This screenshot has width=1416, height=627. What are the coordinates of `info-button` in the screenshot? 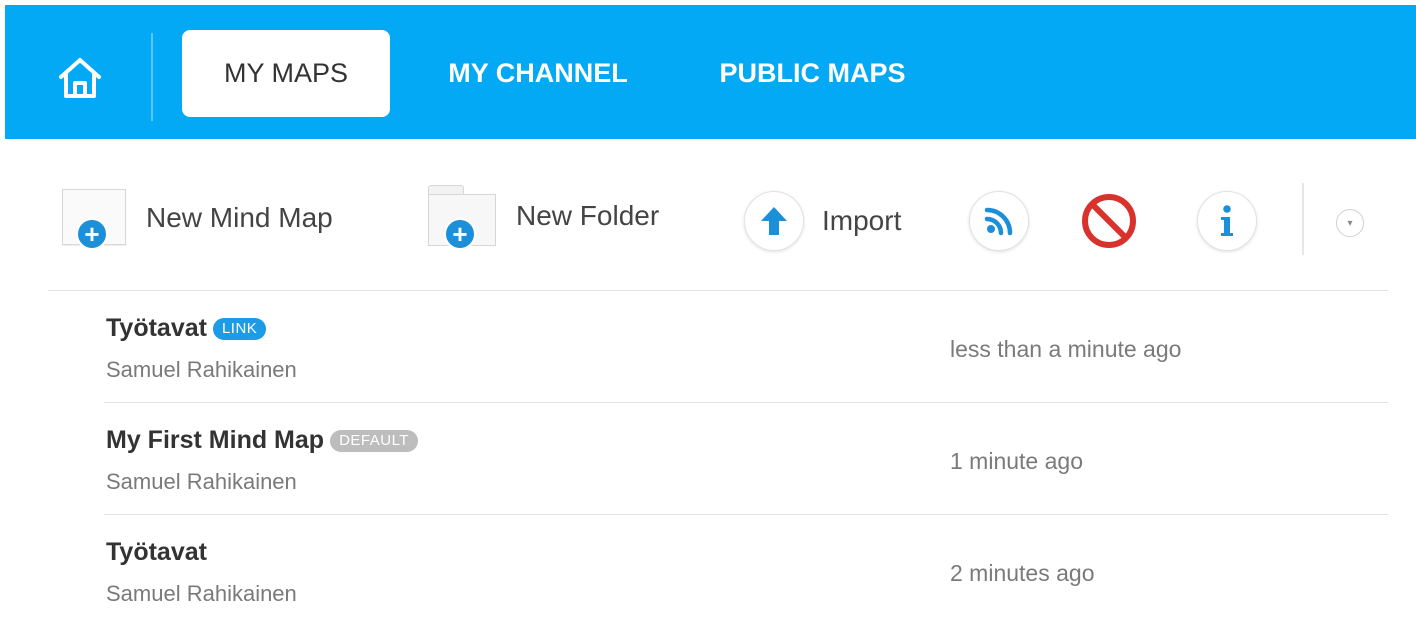 It's located at (1227, 221).